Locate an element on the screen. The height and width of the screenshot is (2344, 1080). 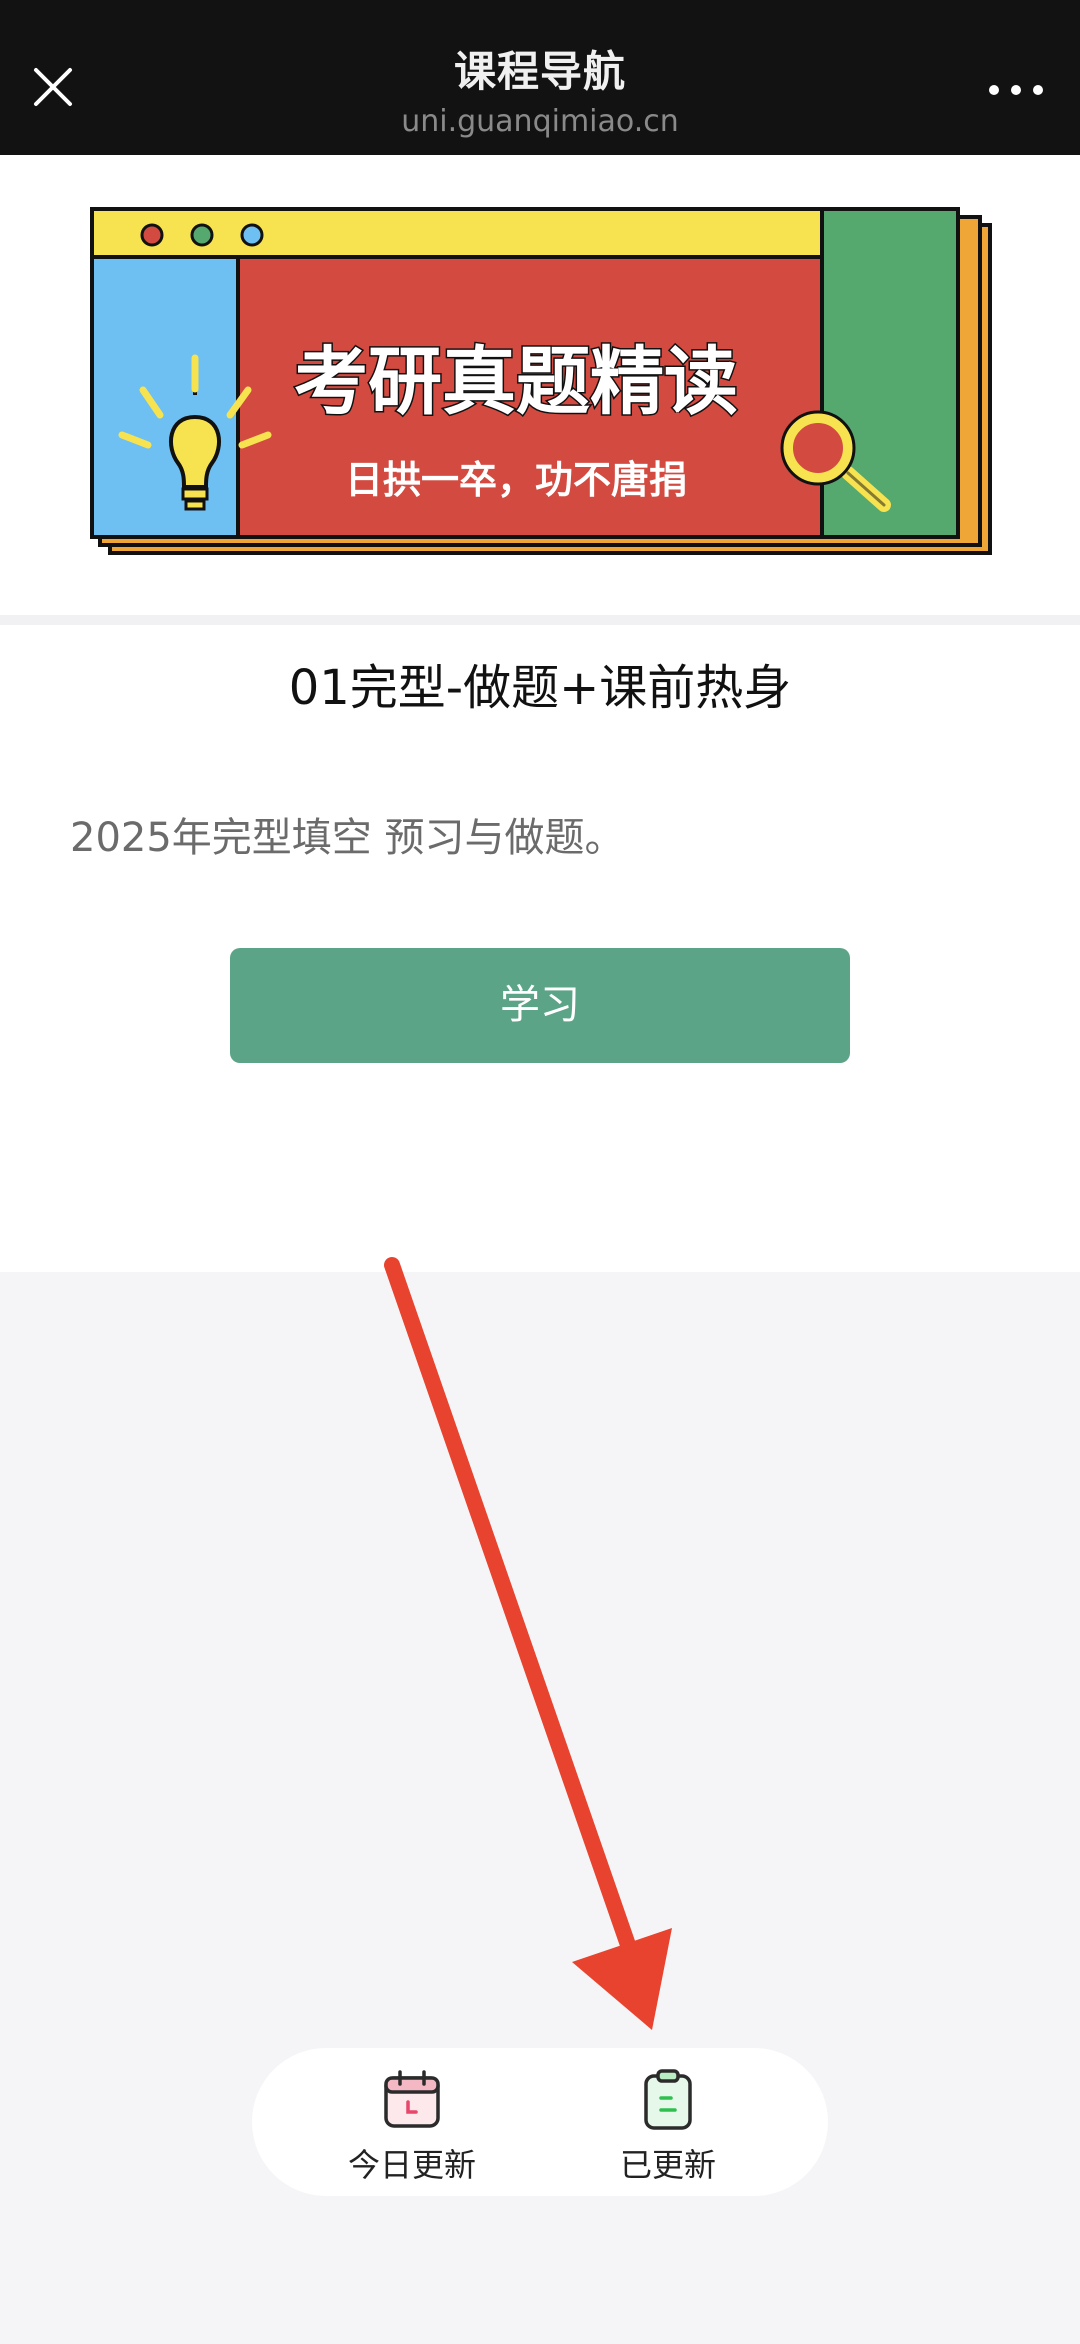
banner-headline: 考研真题精读 is located at coordinates (516, 382).